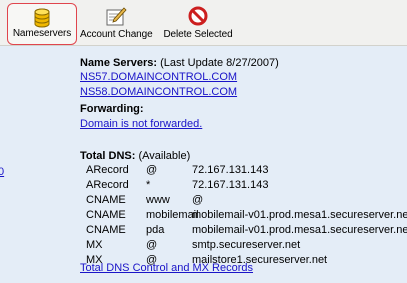 The width and height of the screenshot is (407, 283). What do you see at coordinates (198, 200) in the screenshot?
I see `record-value: @` at bounding box center [198, 200].